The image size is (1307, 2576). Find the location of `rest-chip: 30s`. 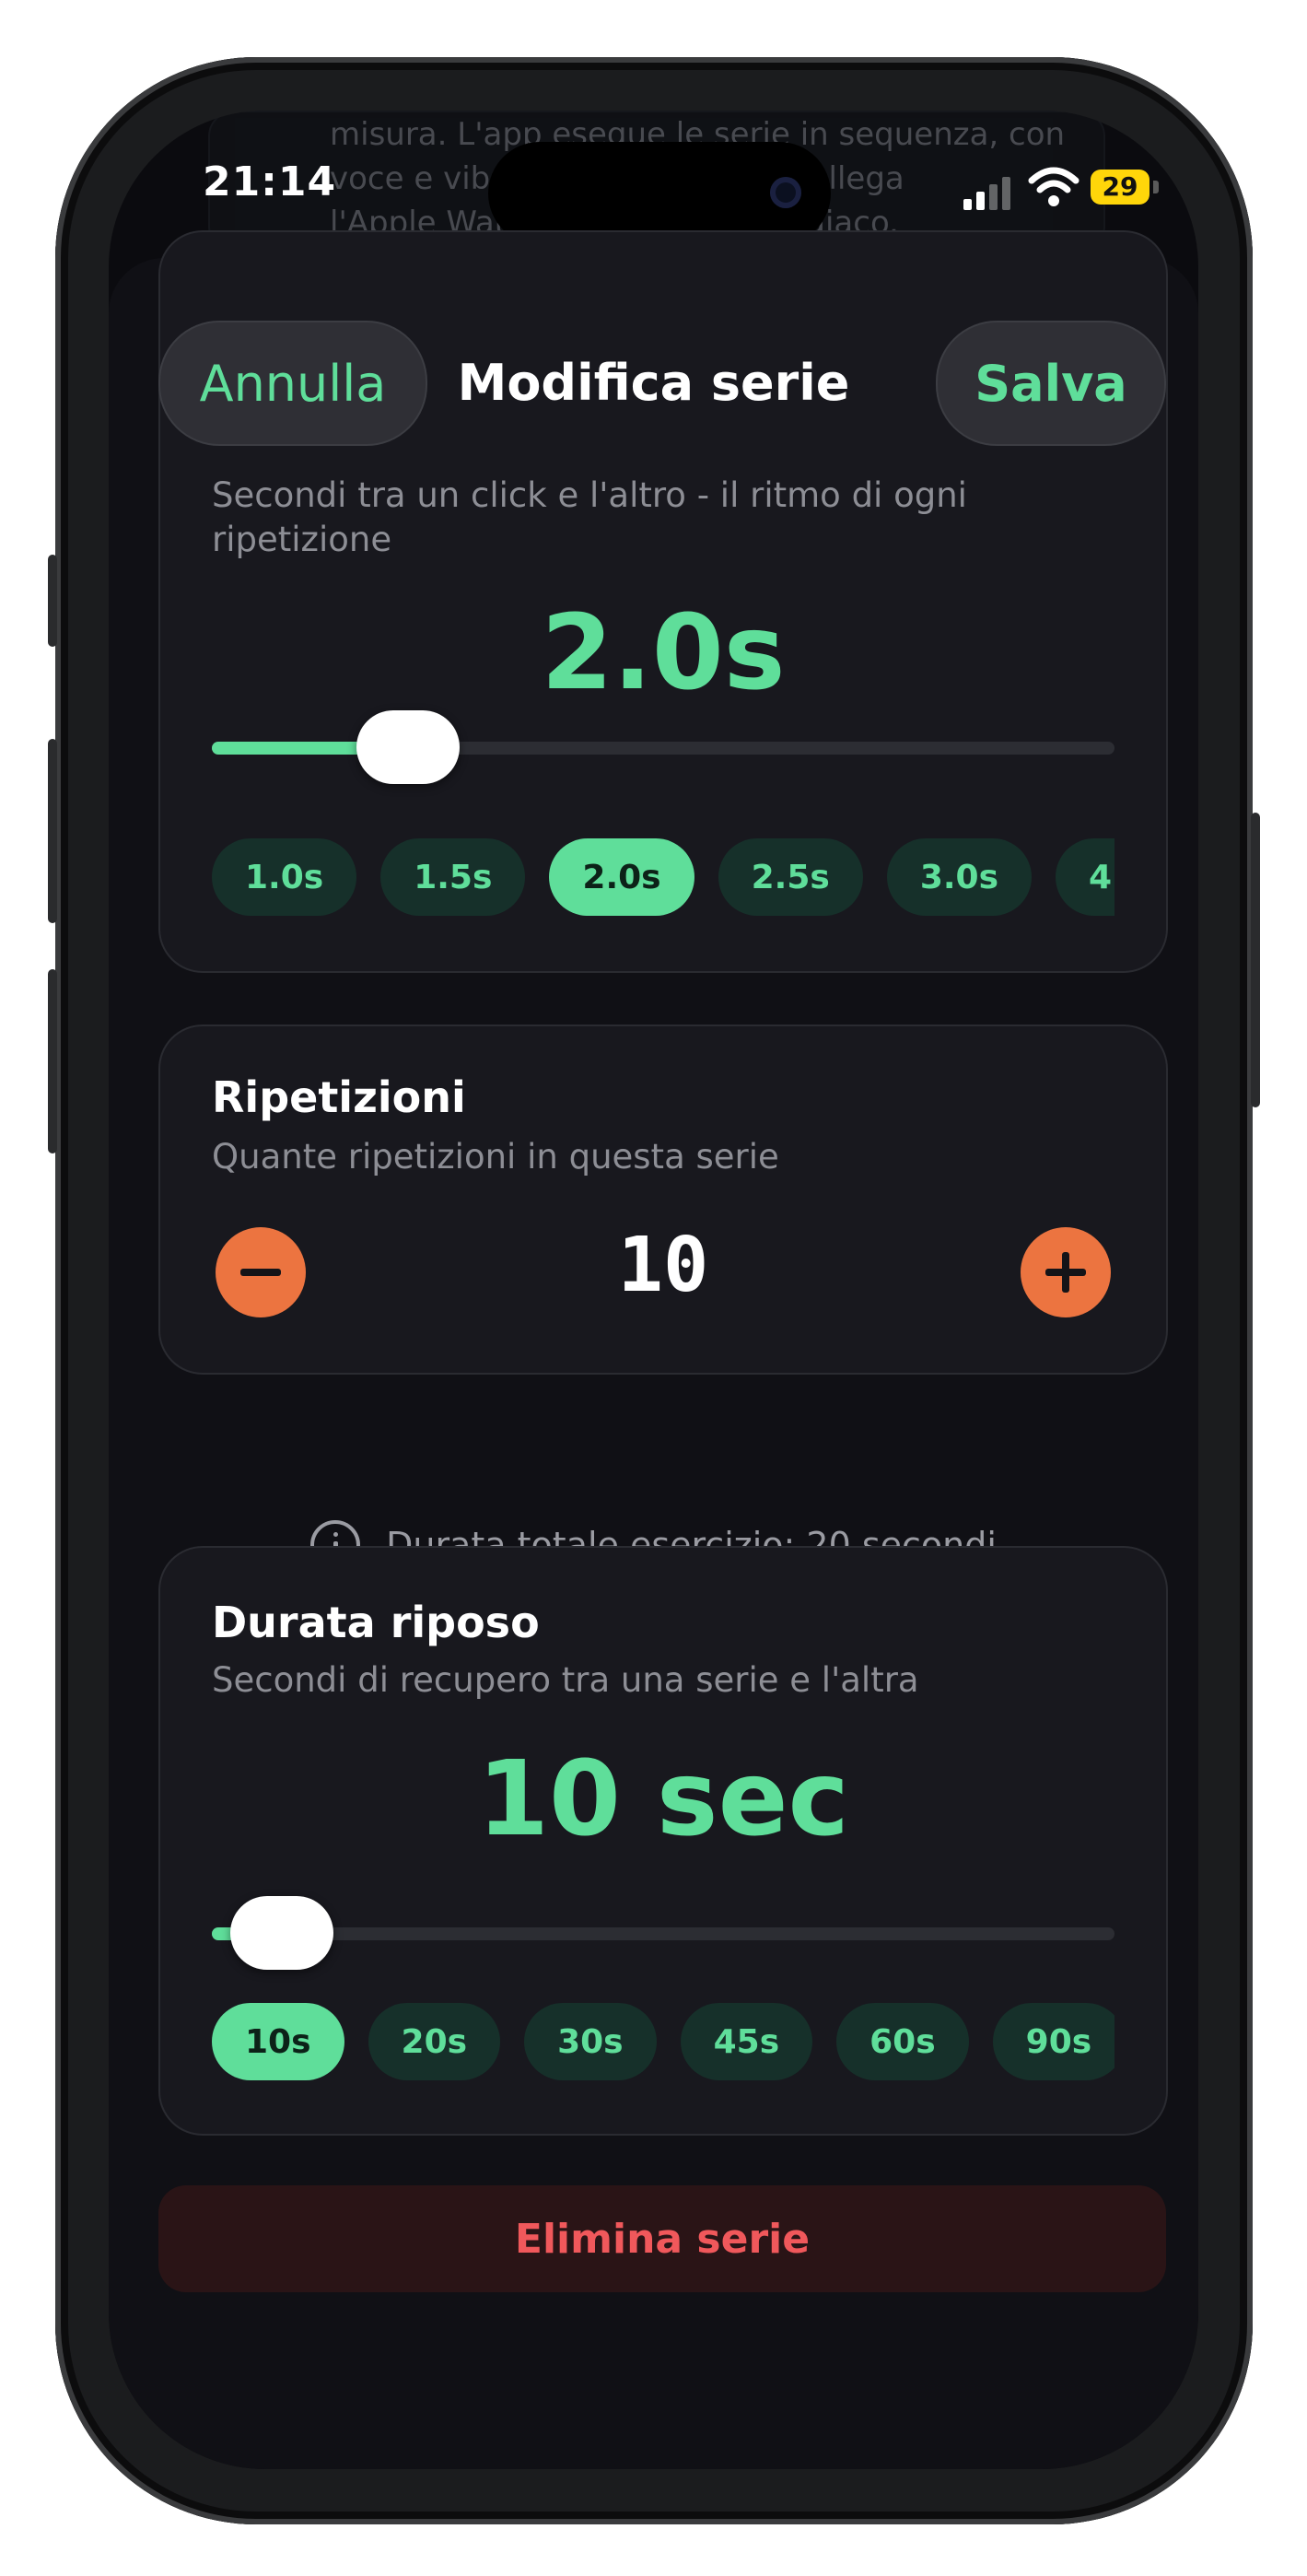

rest-chip: 30s is located at coordinates (590, 2041).